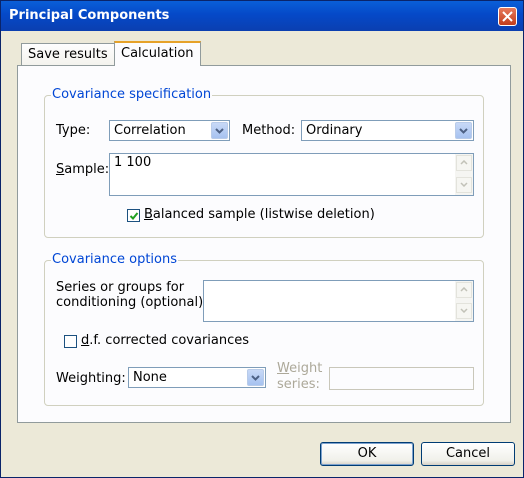 The image size is (524, 478). Describe the element at coordinates (464, 301) in the screenshot. I see `conditioning-scrollbar` at that location.